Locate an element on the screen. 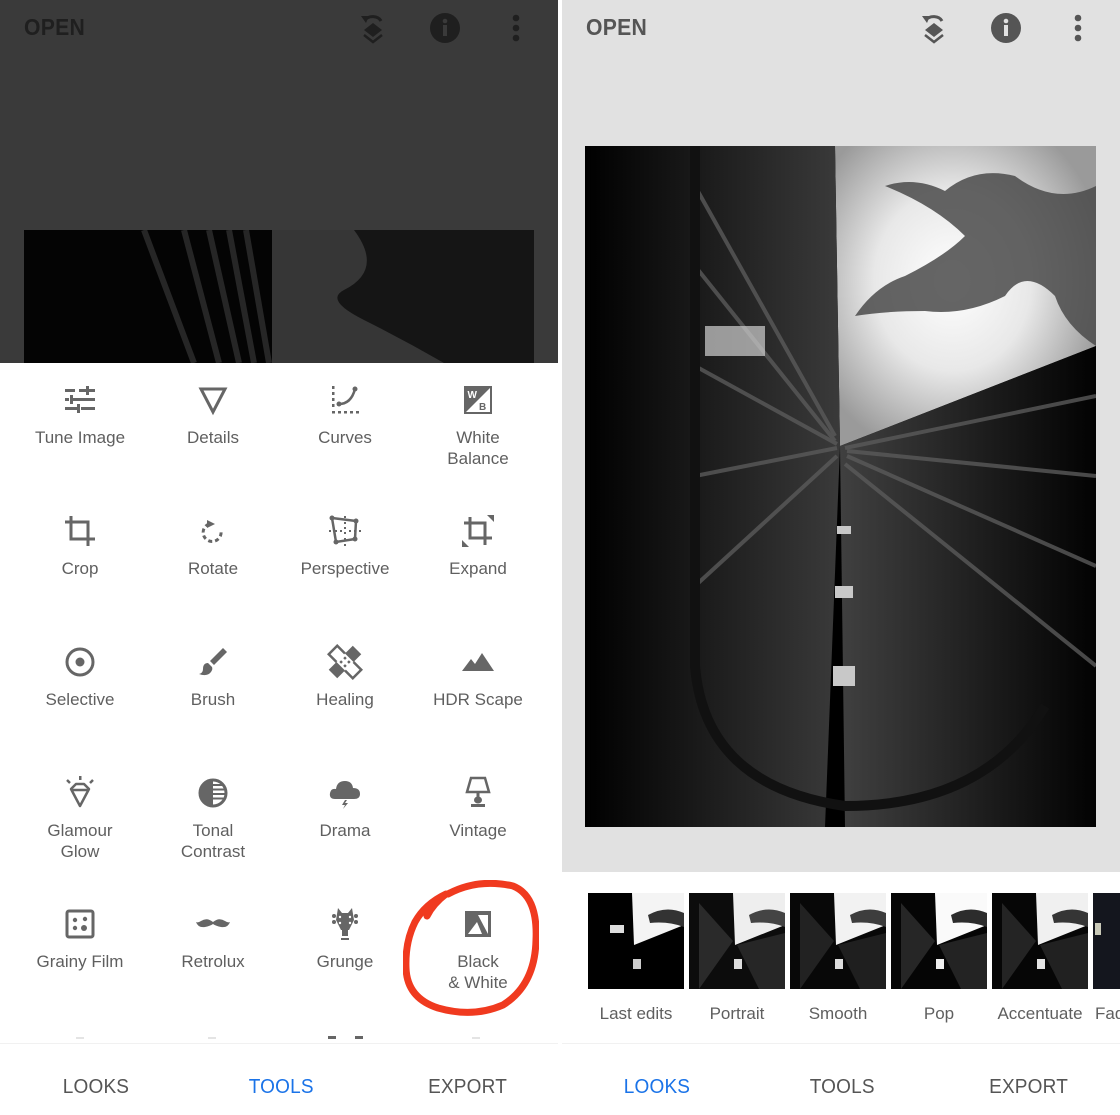 The width and height of the screenshot is (1120, 1115). tool-rotate: Rotate is located at coordinates (213, 546).